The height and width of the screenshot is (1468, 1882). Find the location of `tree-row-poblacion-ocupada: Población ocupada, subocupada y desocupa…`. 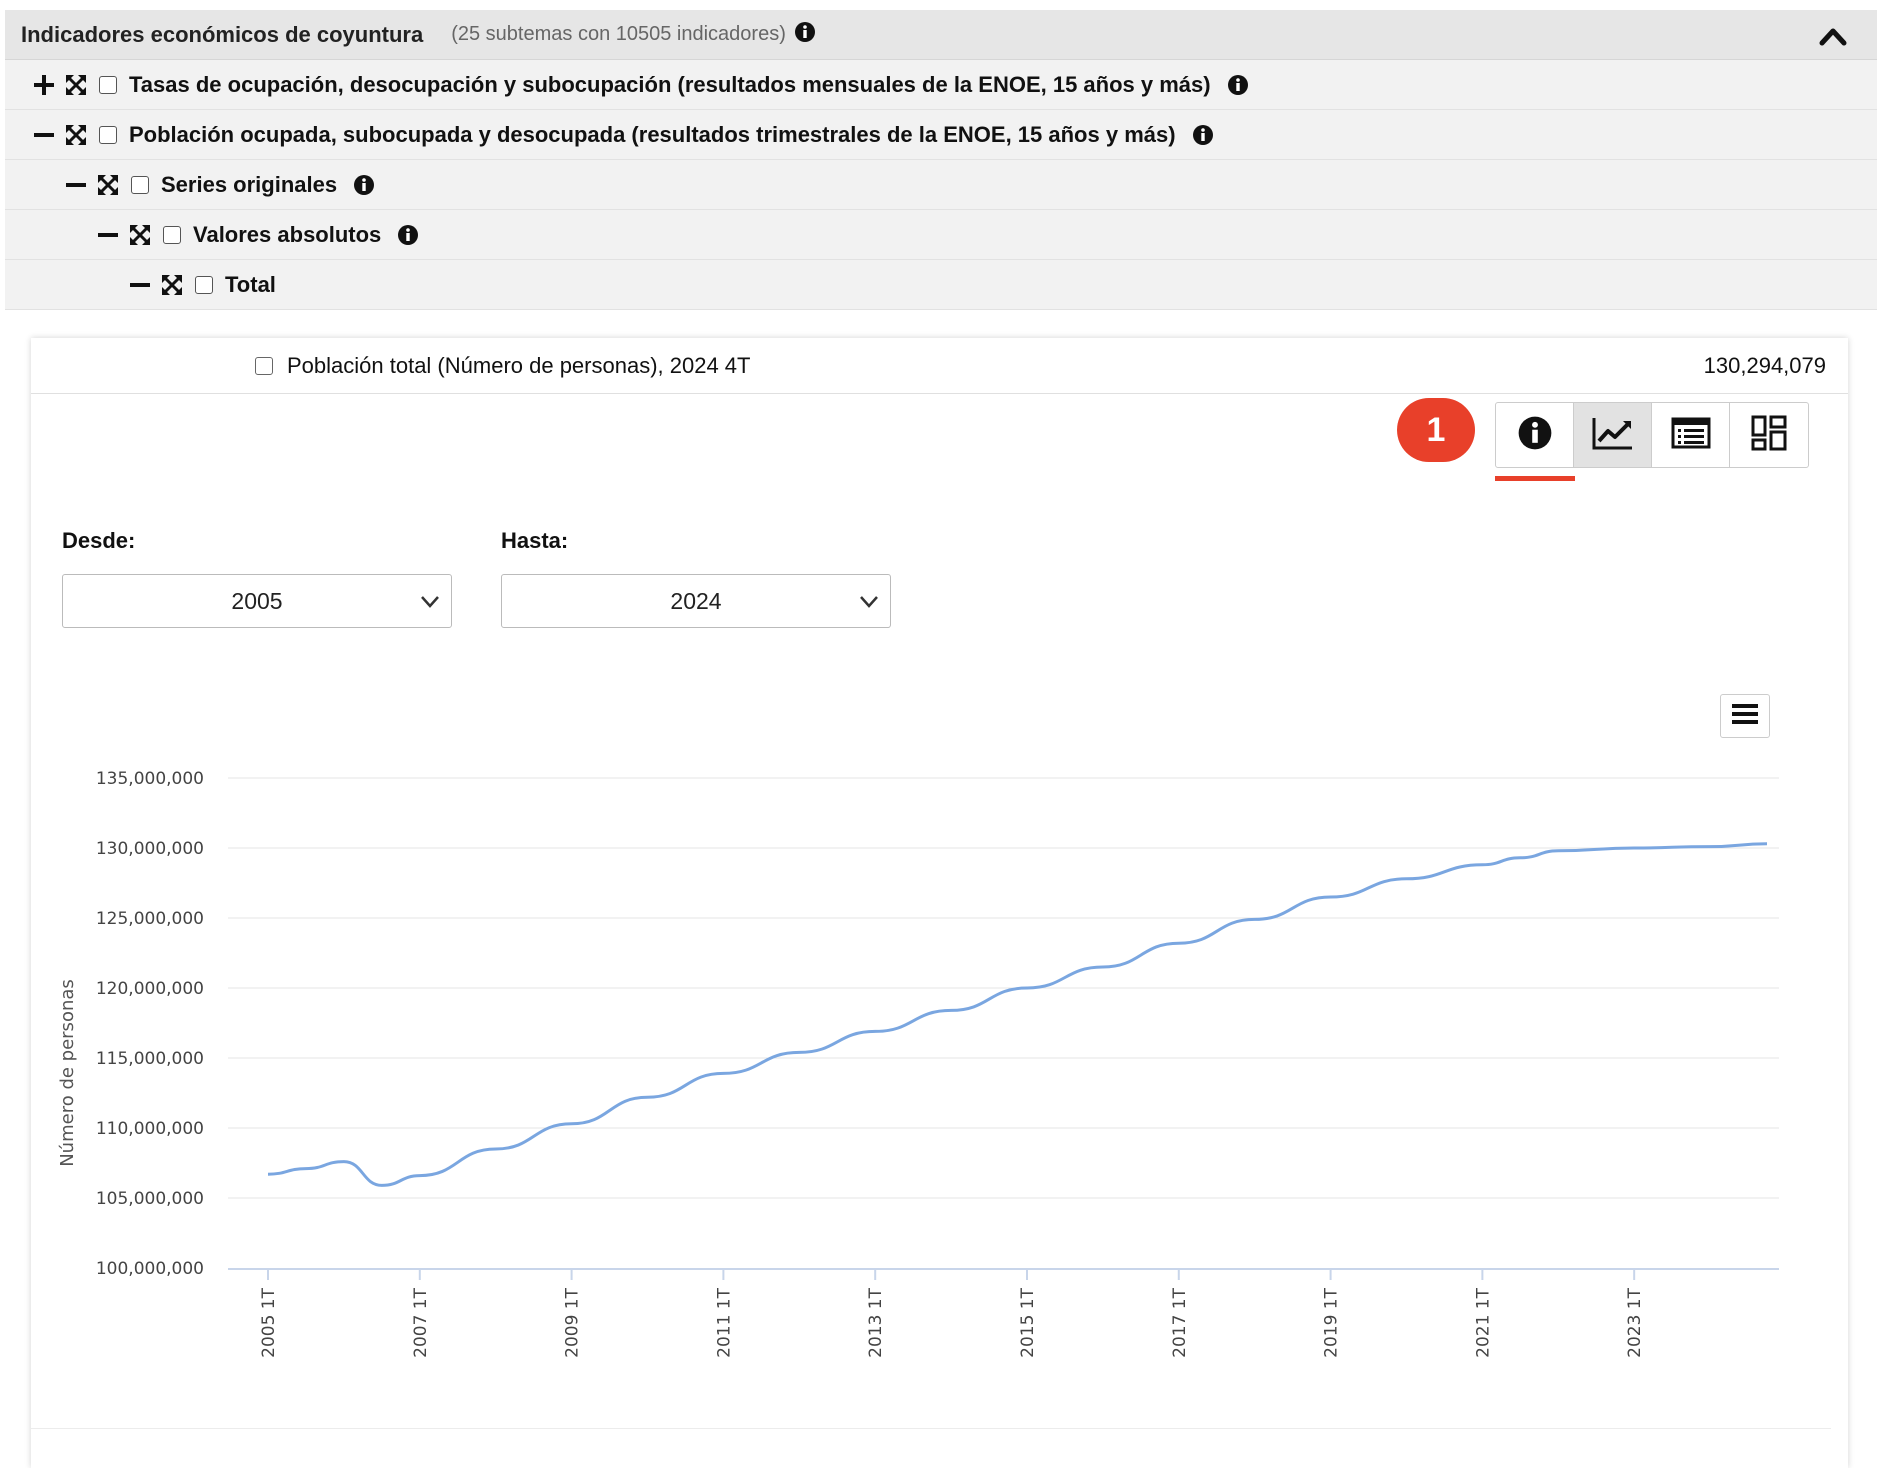

tree-row-poblacion-ocupada: Población ocupada, subocupada y desocupa… is located at coordinates (941, 135).